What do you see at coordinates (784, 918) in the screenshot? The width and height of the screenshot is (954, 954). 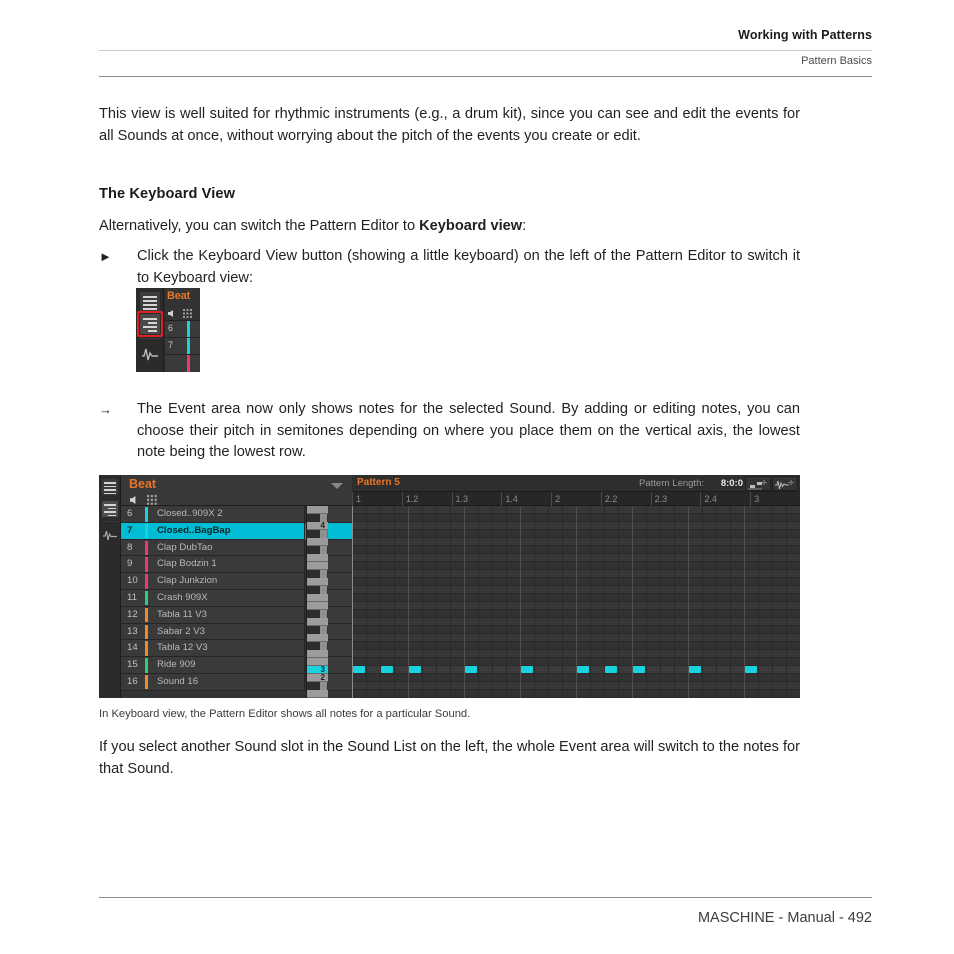 I see `footer-text: MASCHINE - Manual - 492` at bounding box center [784, 918].